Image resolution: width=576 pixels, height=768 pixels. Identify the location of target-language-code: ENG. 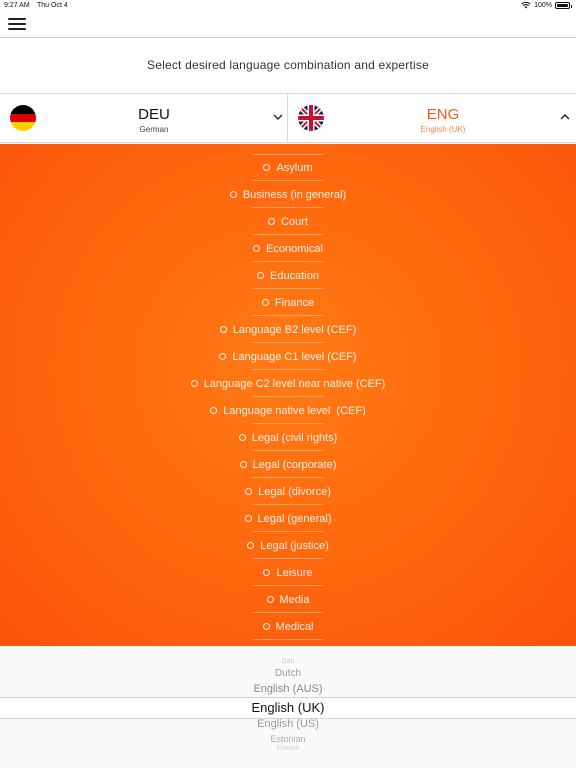
(443, 114).